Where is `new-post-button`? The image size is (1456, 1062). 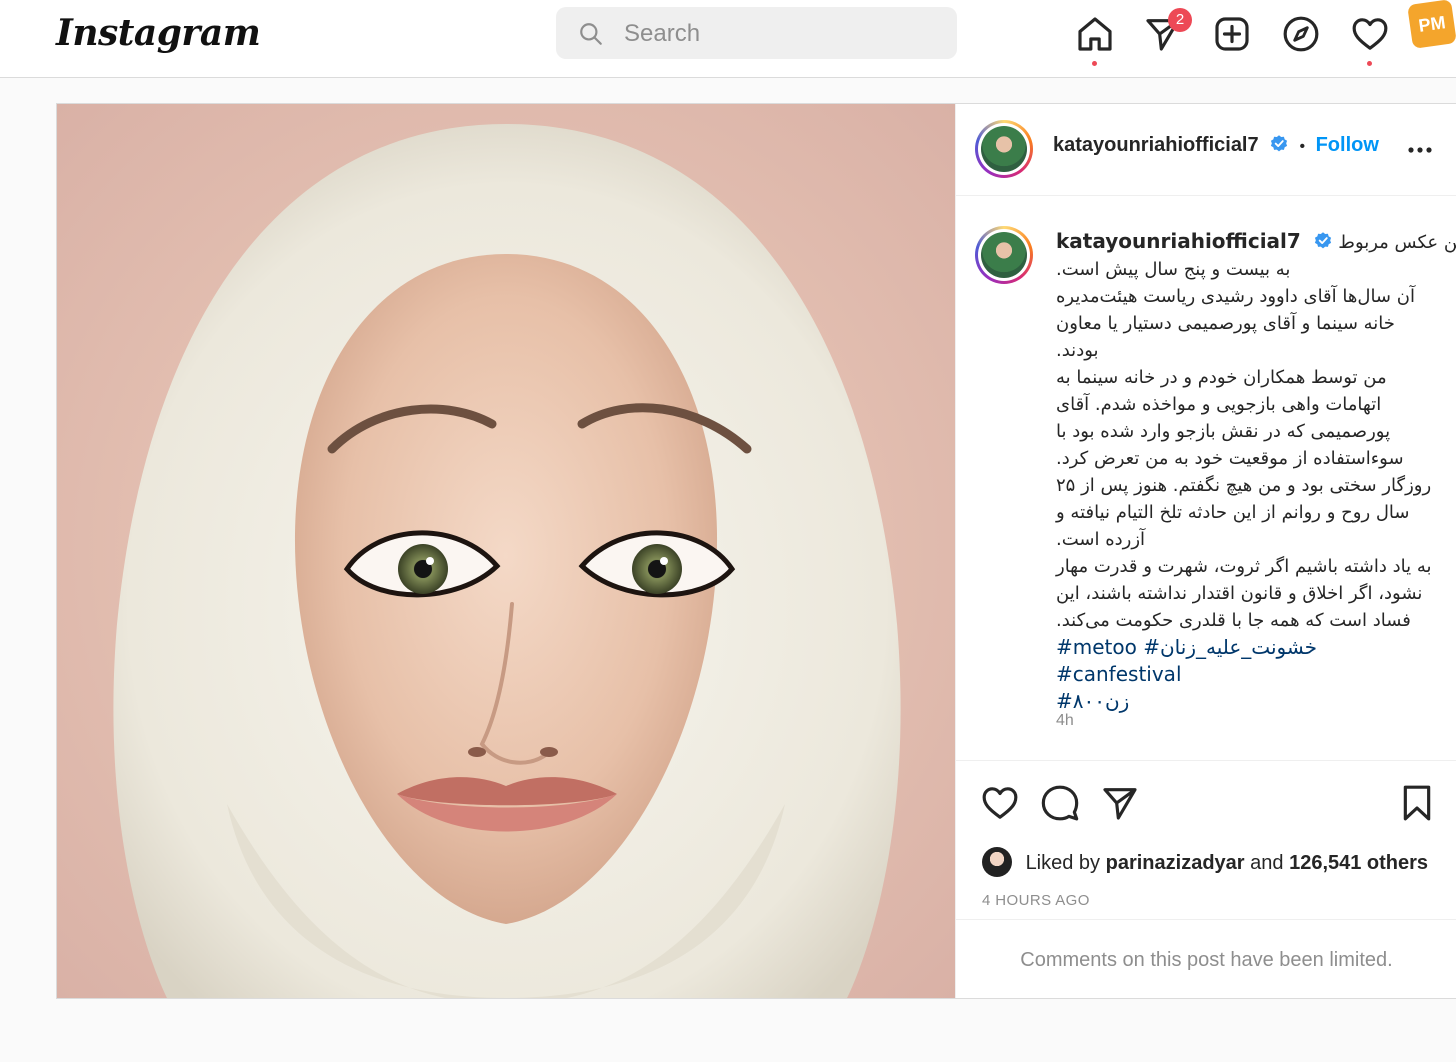
new-post-button is located at coordinates (1232, 34).